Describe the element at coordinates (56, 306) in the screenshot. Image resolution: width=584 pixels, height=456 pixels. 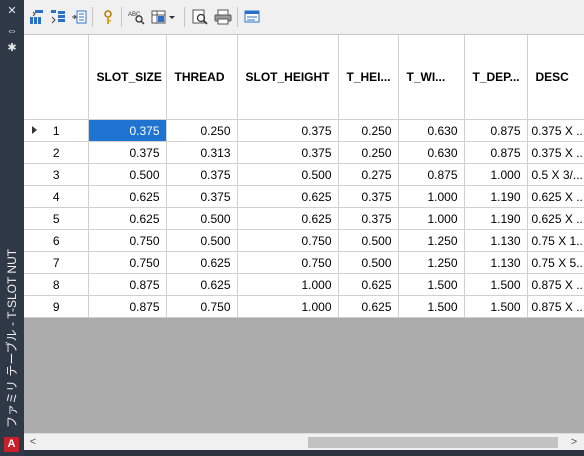
I see `row-header: 9` at that location.